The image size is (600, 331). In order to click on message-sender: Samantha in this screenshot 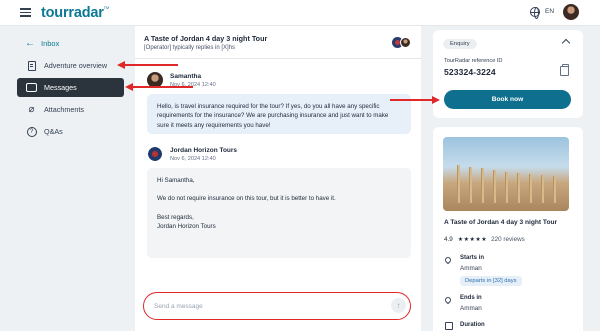, I will do `click(186, 76)`.